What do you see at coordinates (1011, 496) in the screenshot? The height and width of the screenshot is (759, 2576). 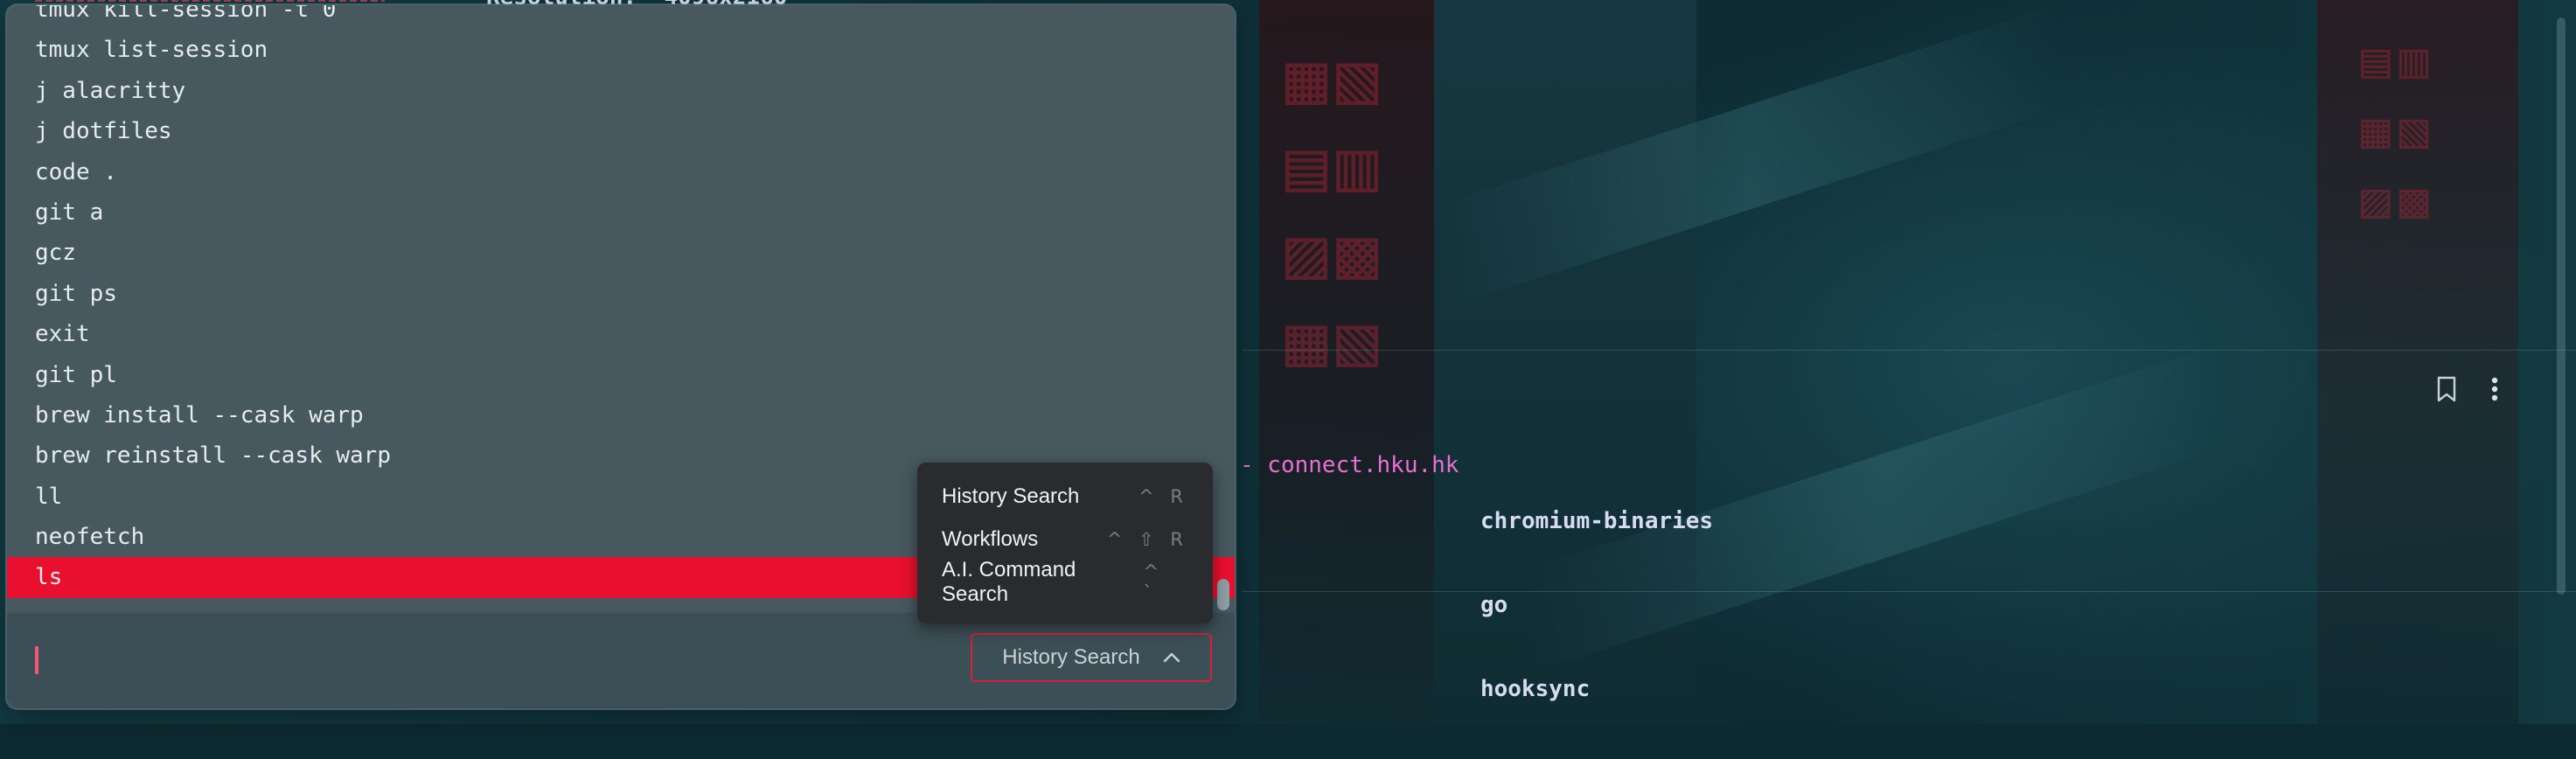 I see `menu-item-label: History Search` at bounding box center [1011, 496].